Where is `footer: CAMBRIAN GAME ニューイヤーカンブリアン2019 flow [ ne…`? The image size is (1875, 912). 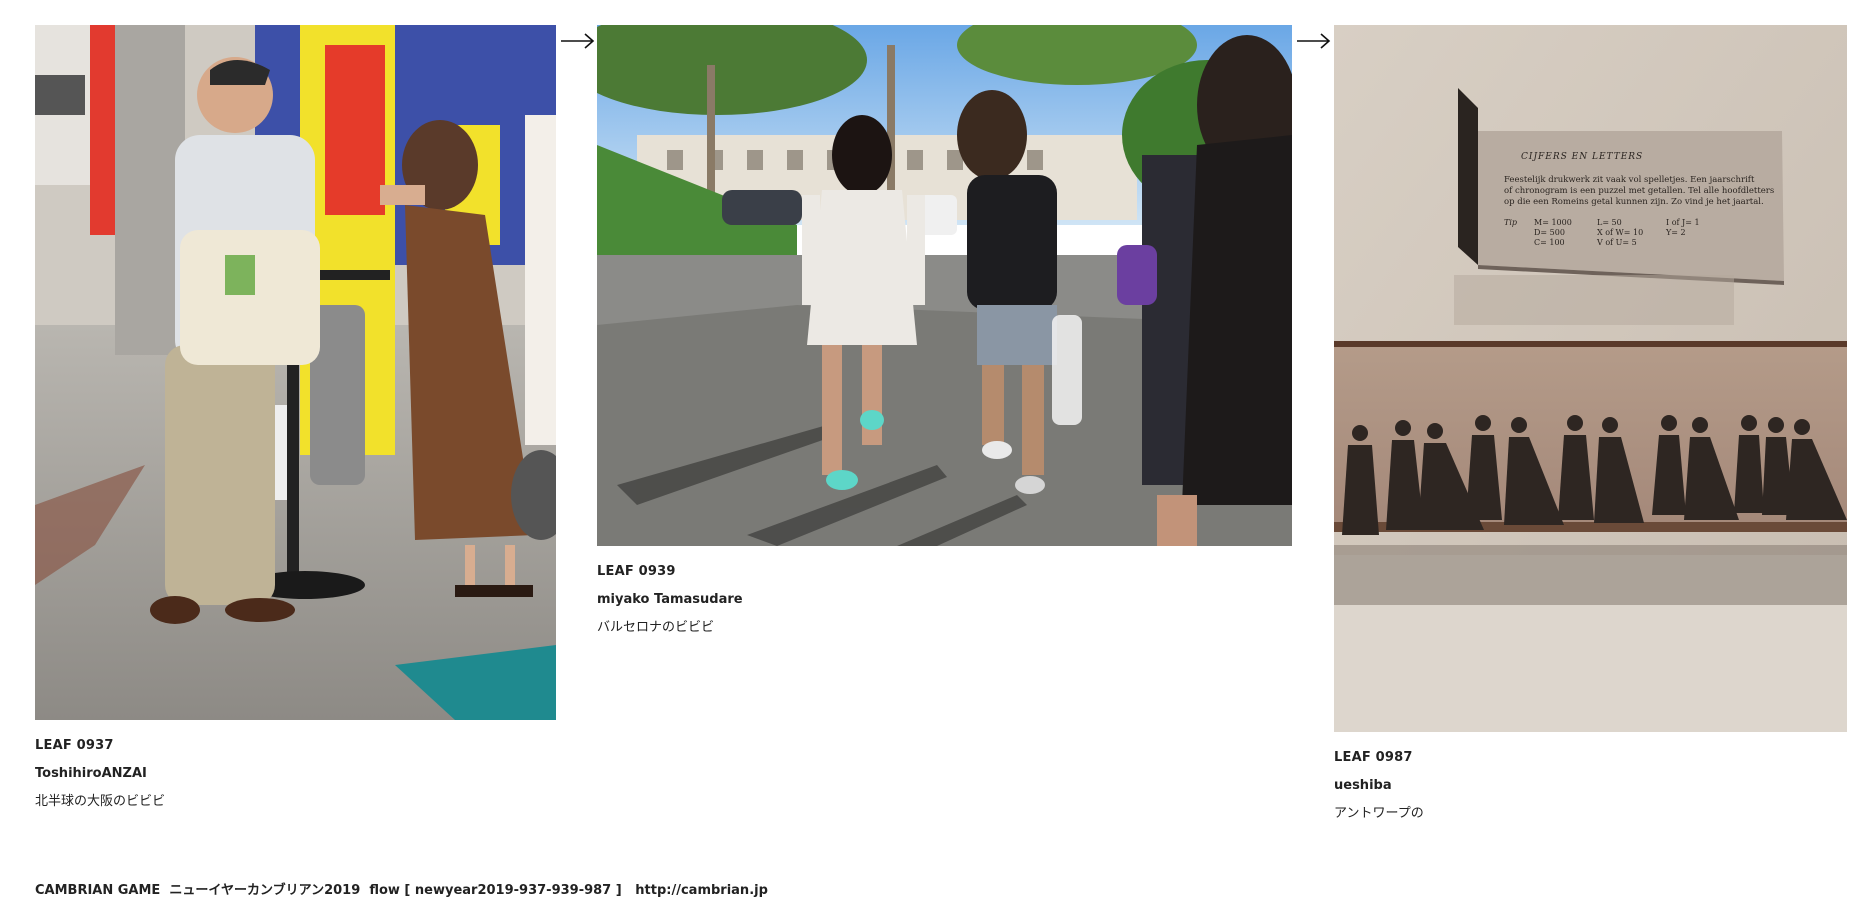
footer: CAMBRIAN GAME ニューイヤーカンブリアン2019 flow [ ne… is located at coordinates (401, 888).